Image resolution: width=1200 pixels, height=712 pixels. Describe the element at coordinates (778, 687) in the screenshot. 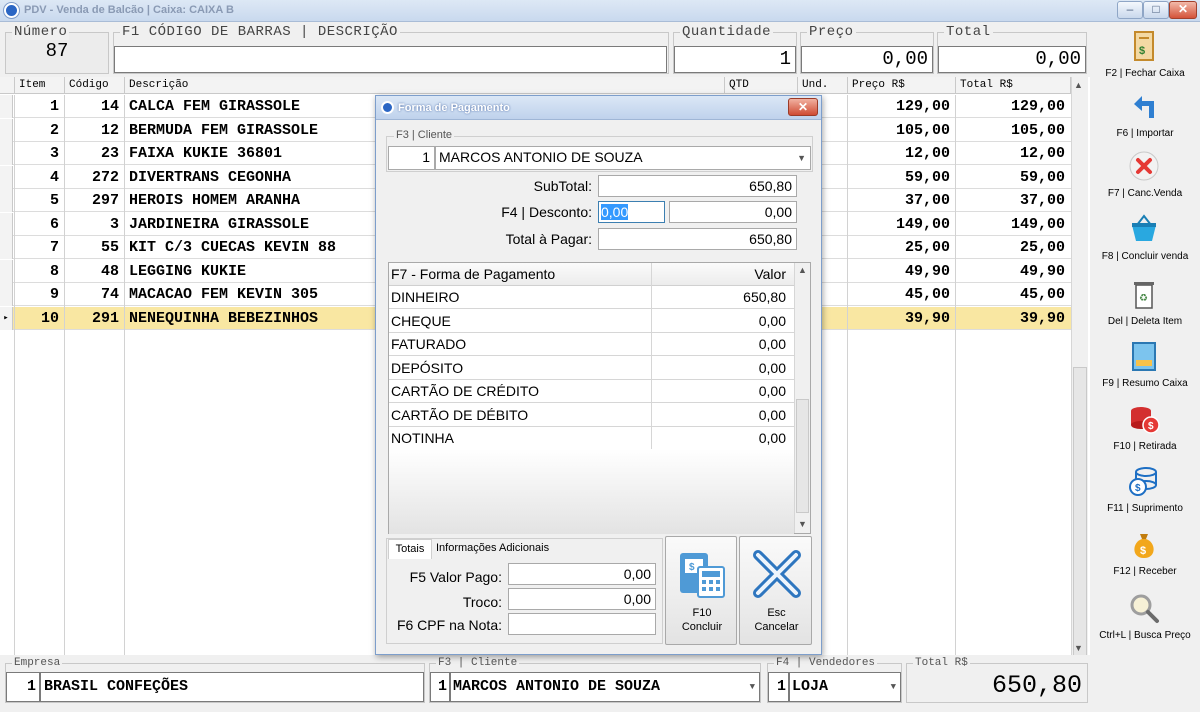

I see `vendedor-code: 1` at that location.